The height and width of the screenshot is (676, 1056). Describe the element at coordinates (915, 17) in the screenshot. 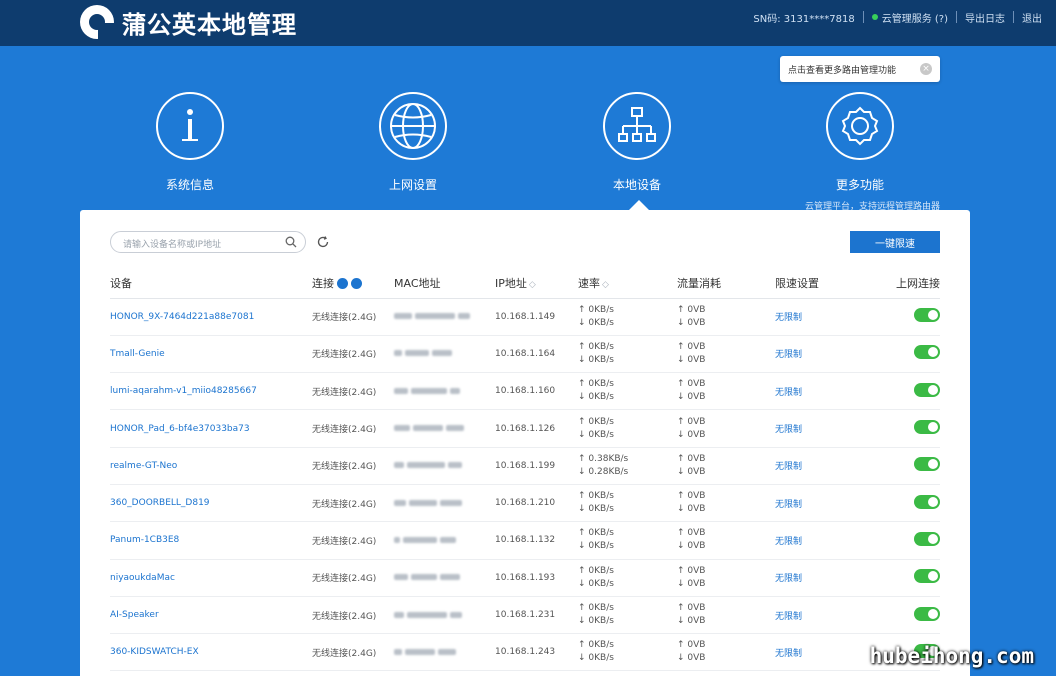

I see `cloud-service-link: 云管理服务 (?)` at that location.